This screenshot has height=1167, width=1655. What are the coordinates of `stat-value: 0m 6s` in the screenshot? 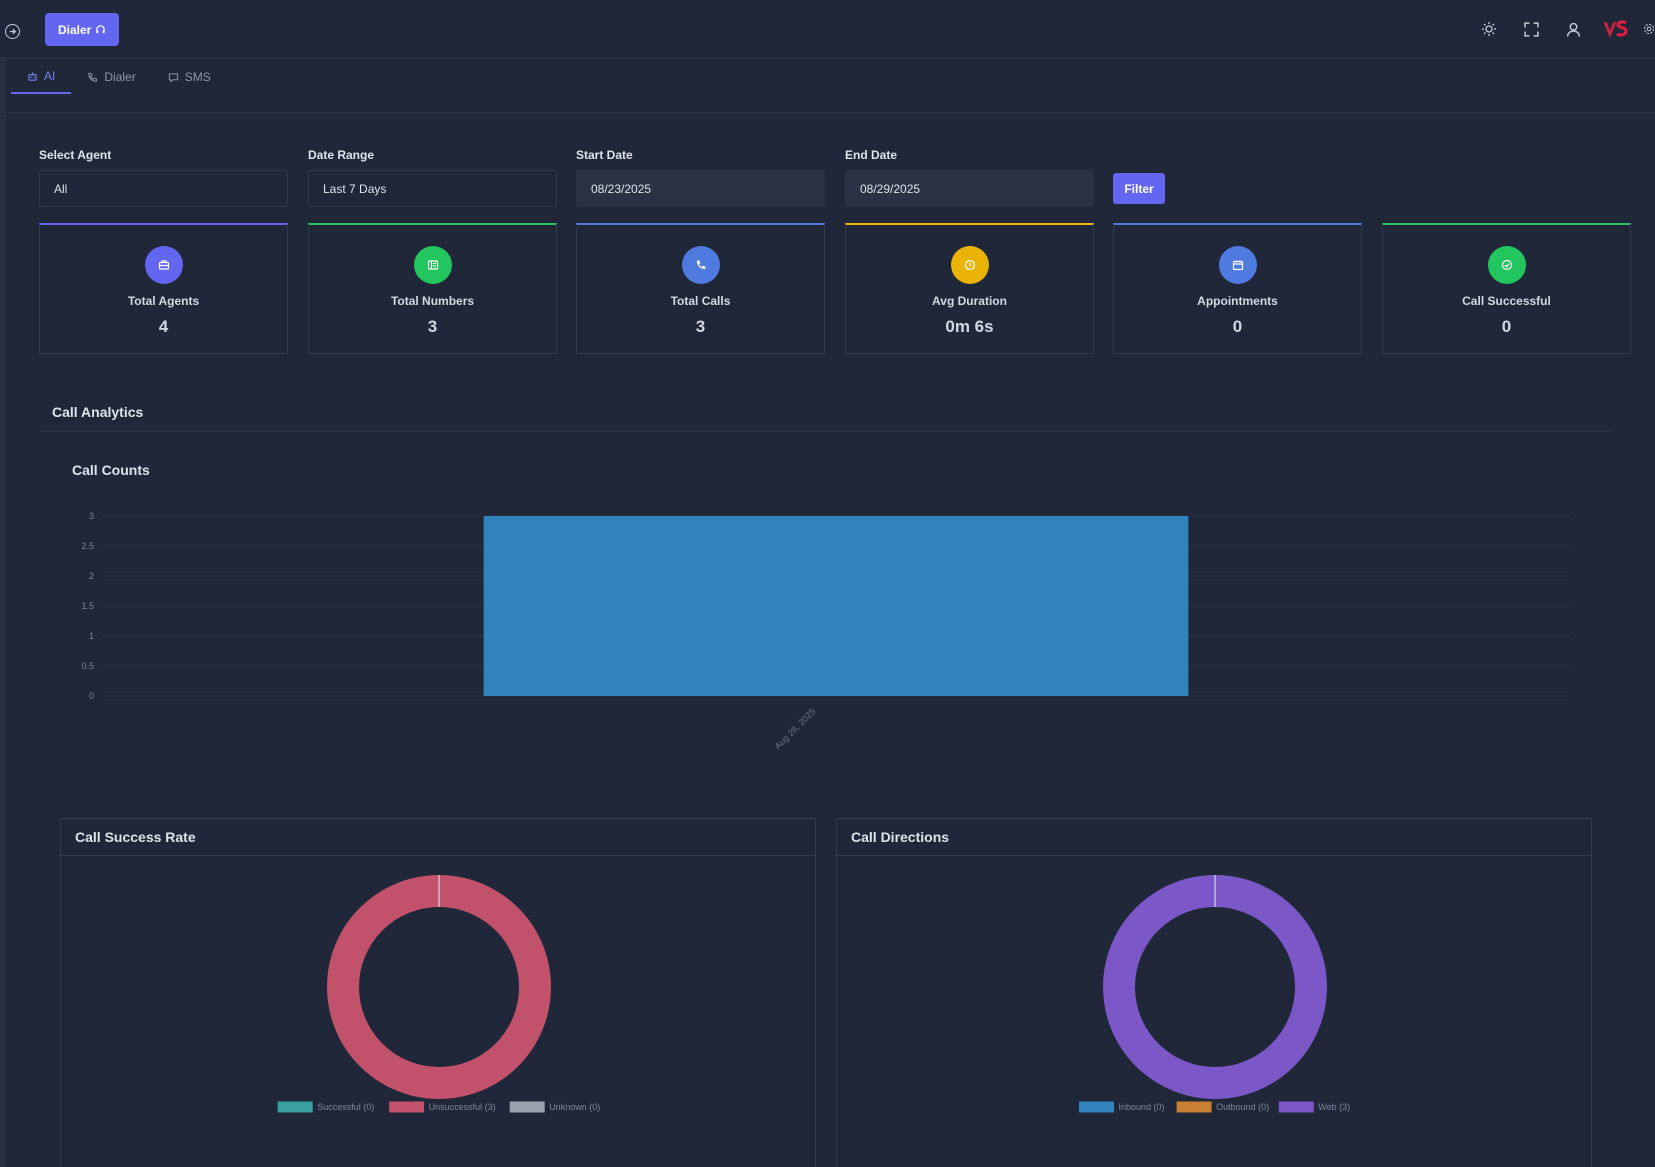 It's located at (969, 326).